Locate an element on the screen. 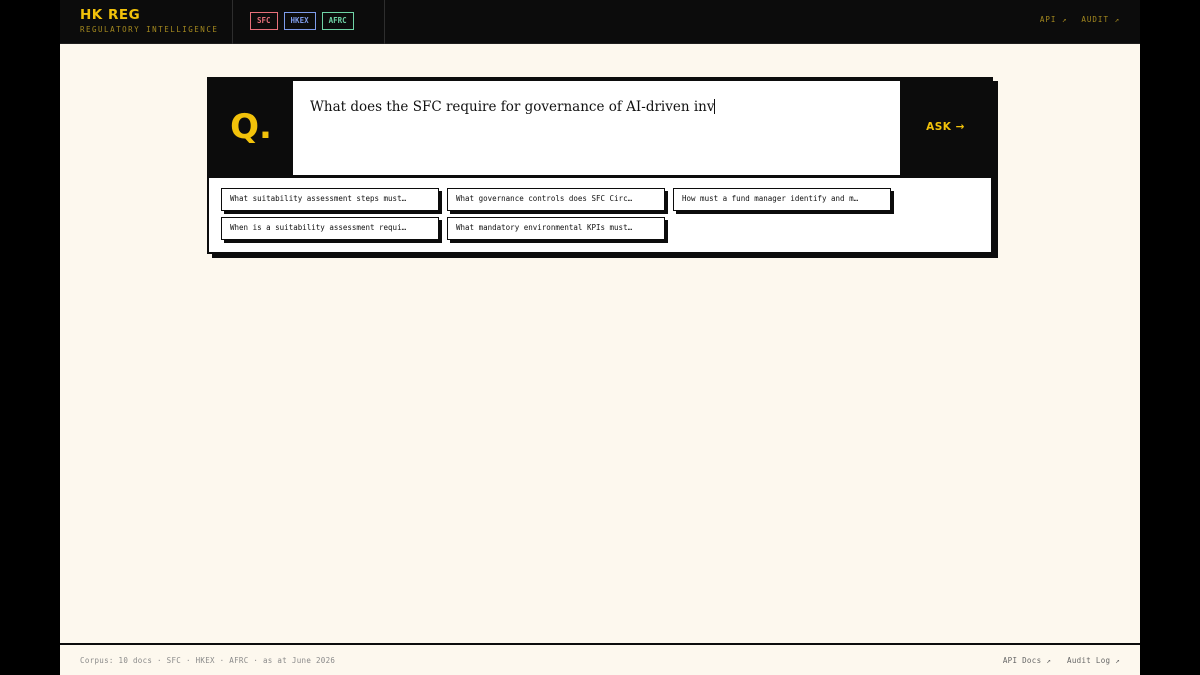  top-nav: API ↗ AUDIT ↗ is located at coordinates (1080, 19).